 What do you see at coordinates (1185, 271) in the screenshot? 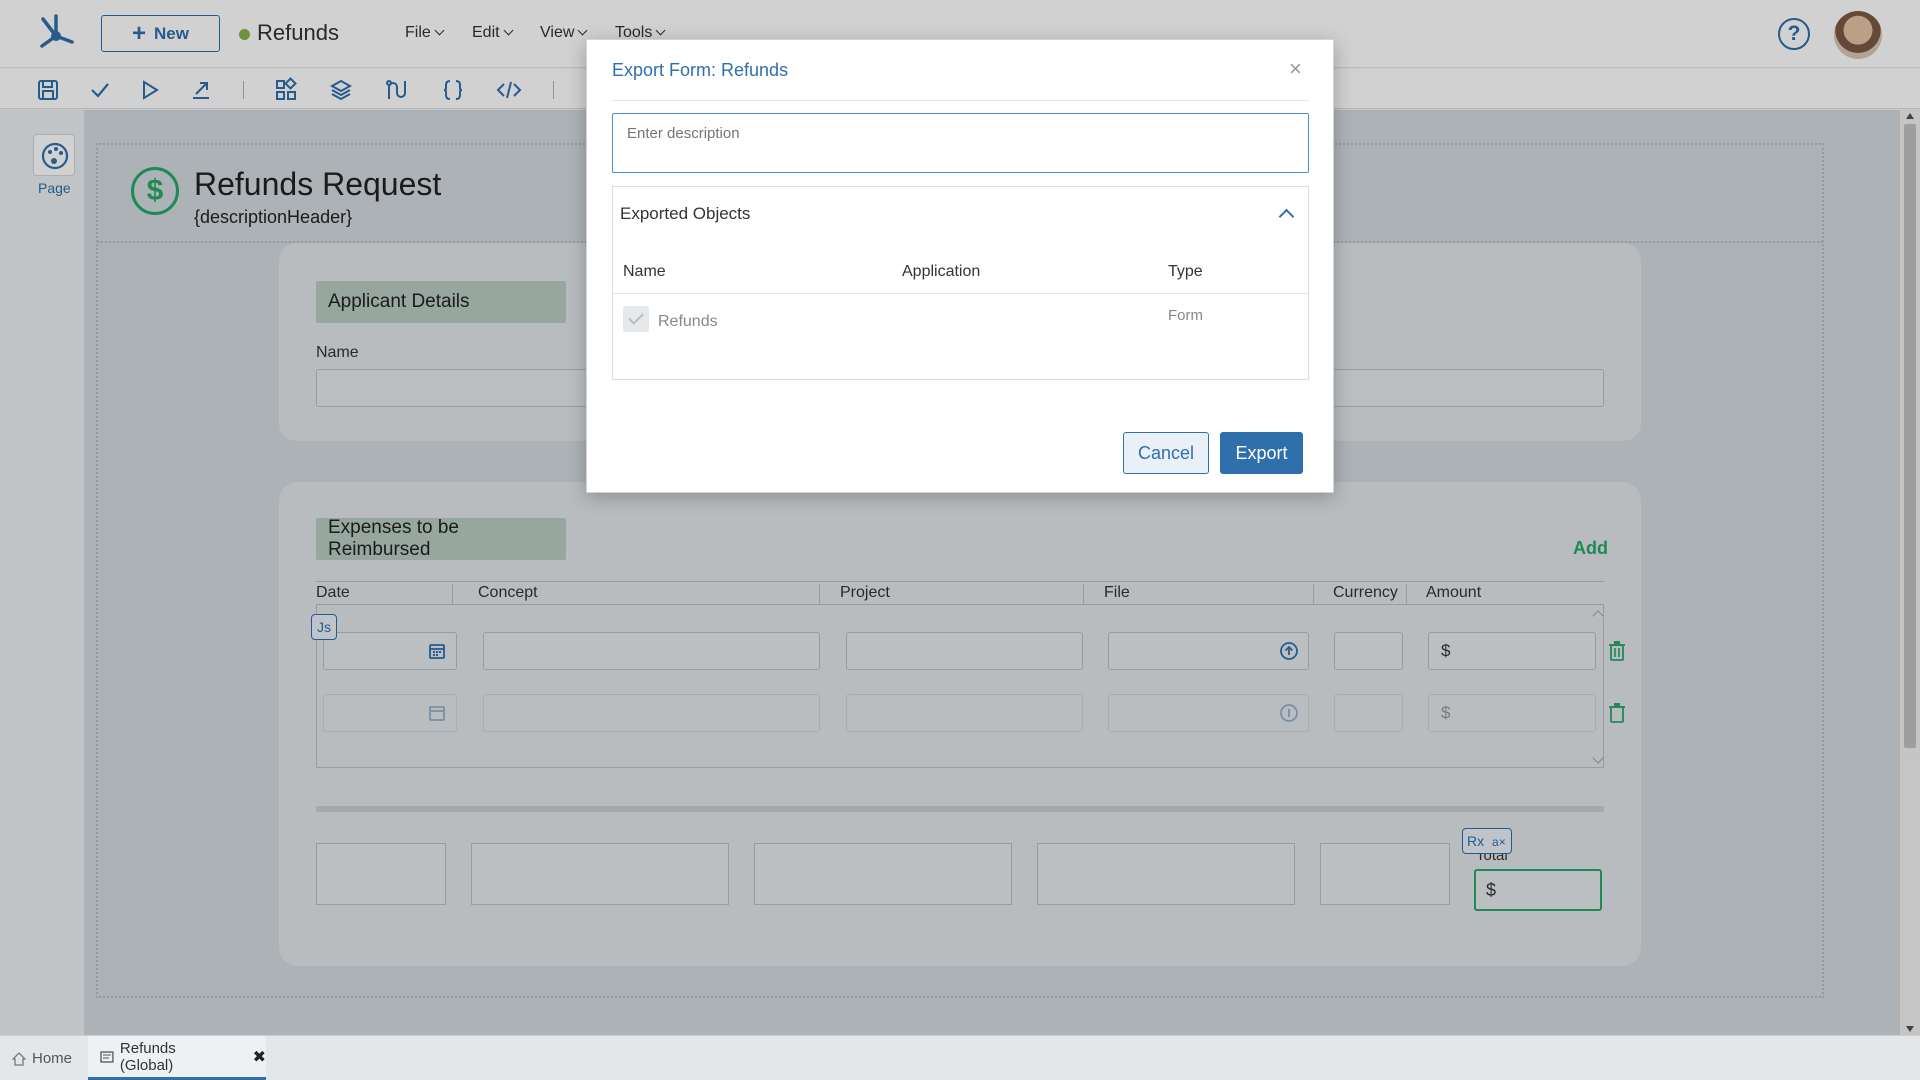
I see `col-type: Type` at bounding box center [1185, 271].